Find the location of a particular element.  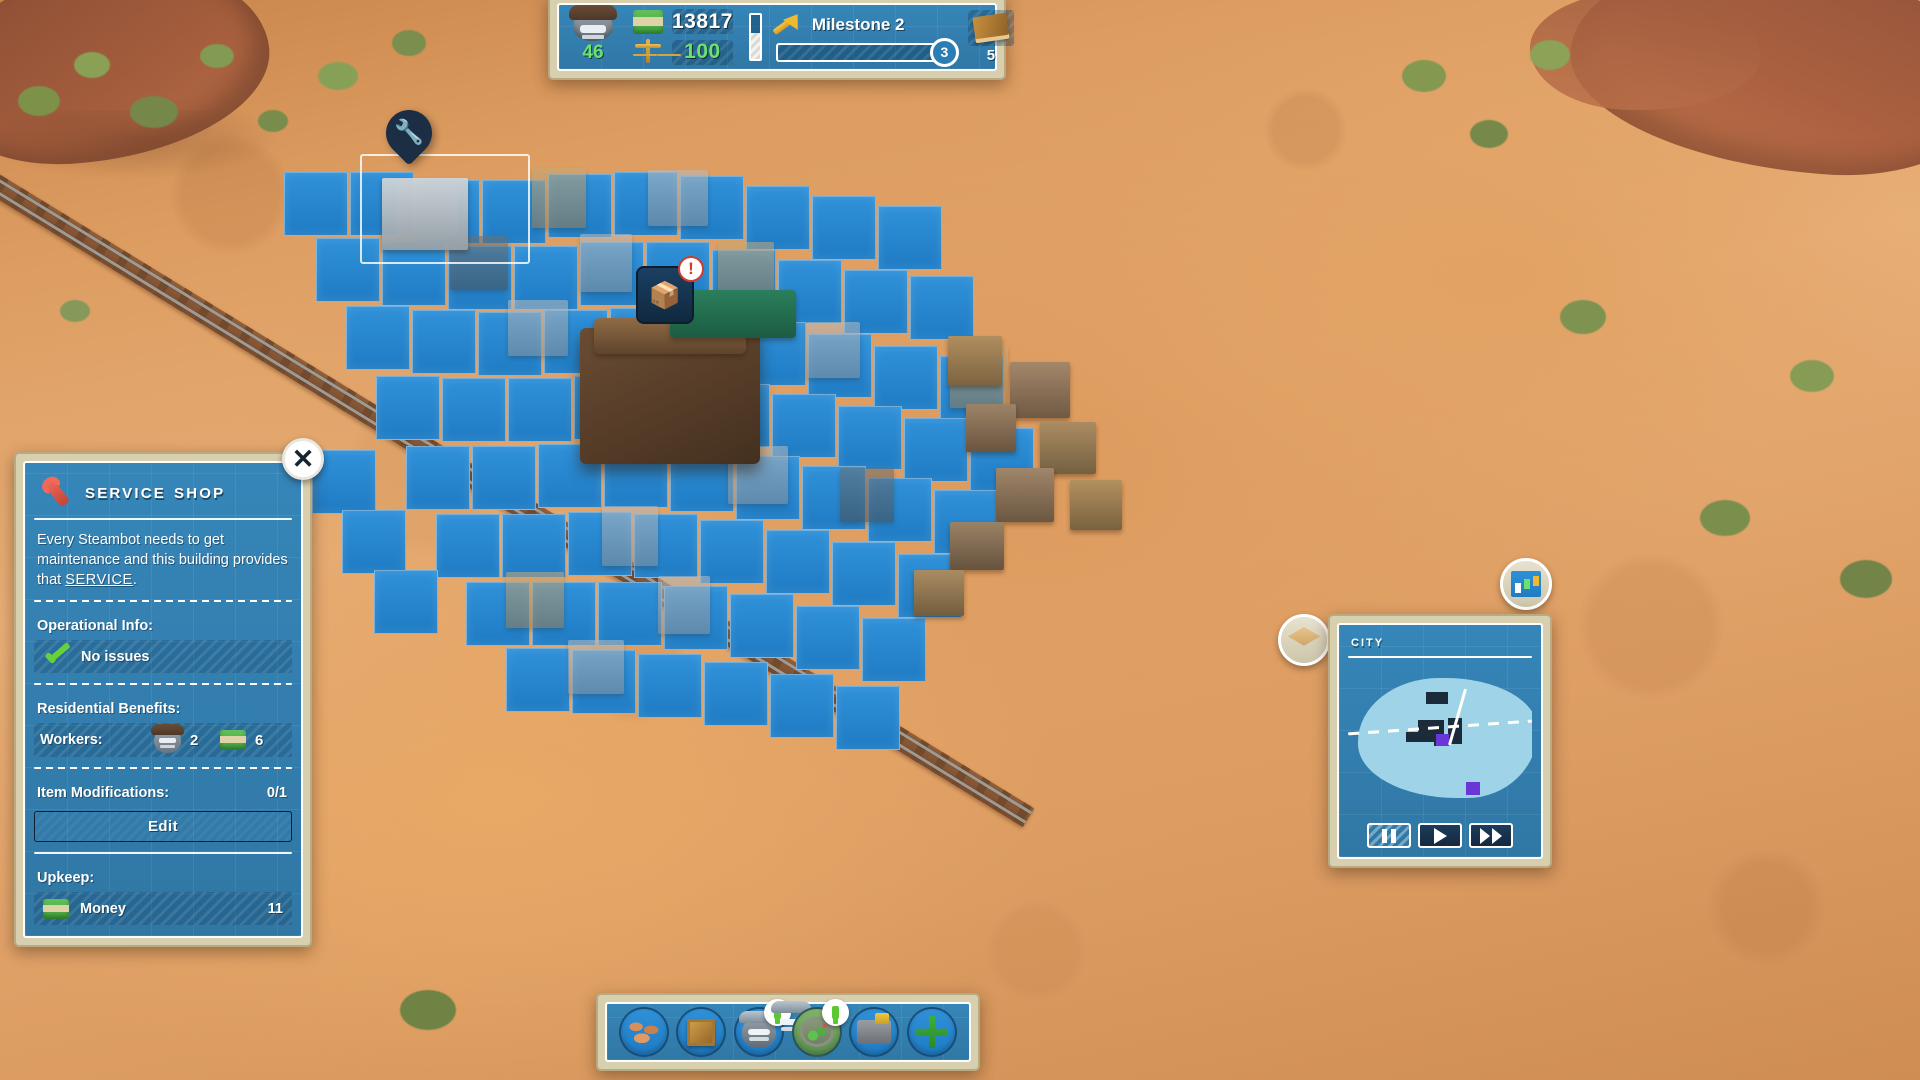

statistics-button is located at coordinates (1526, 584).